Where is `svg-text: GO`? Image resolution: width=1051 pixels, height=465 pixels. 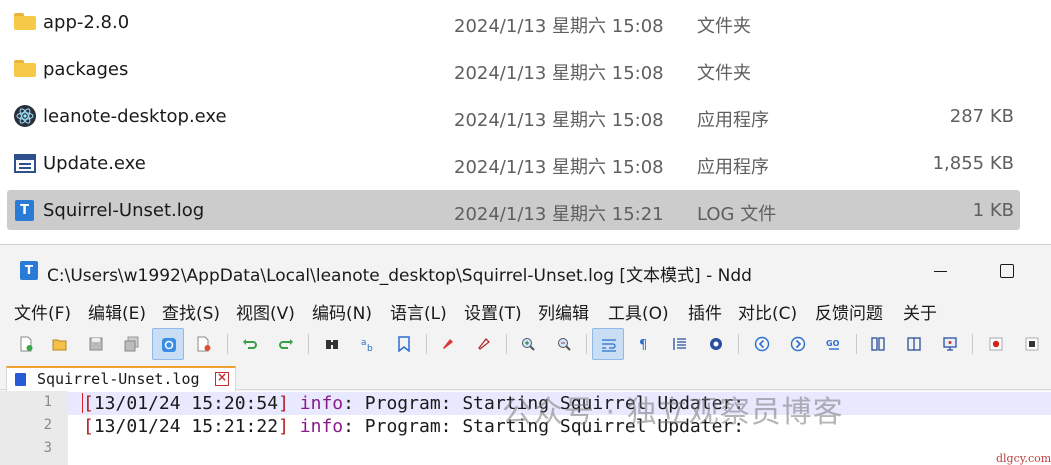
svg-text: GO is located at coordinates (833, 343).